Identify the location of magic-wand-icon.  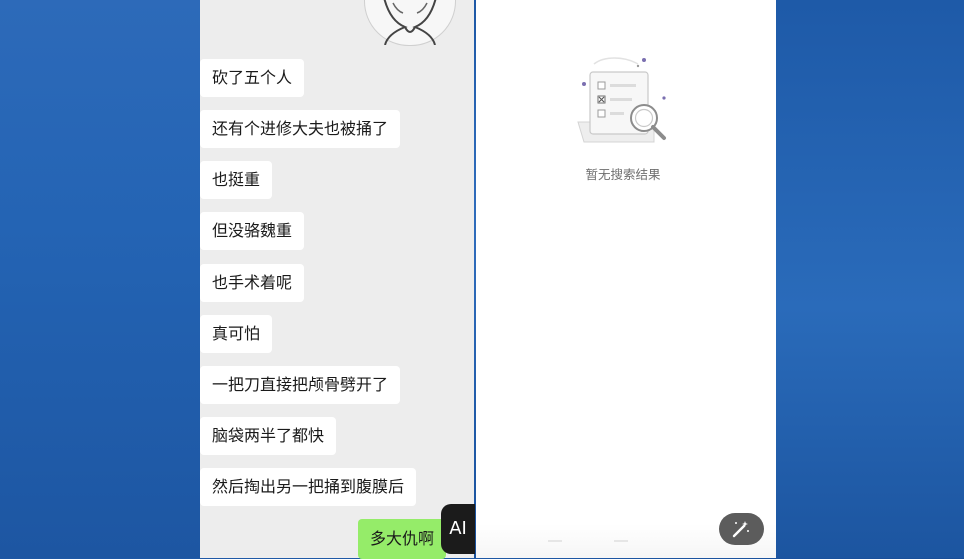
(740, 529).